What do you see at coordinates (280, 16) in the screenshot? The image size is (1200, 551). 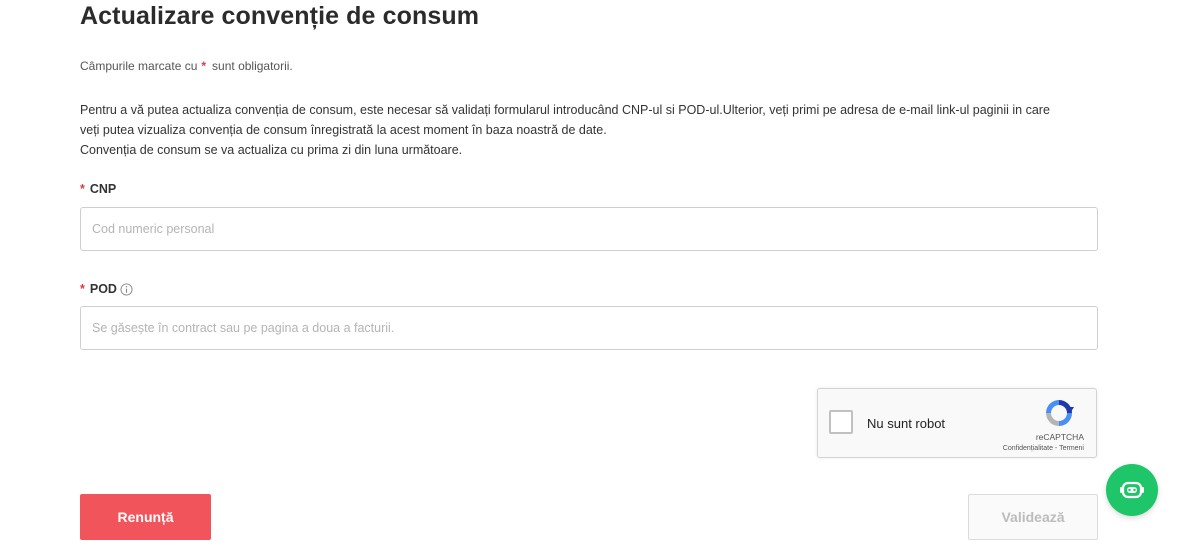 I see `page-title: Actualizare convenție de consum` at bounding box center [280, 16].